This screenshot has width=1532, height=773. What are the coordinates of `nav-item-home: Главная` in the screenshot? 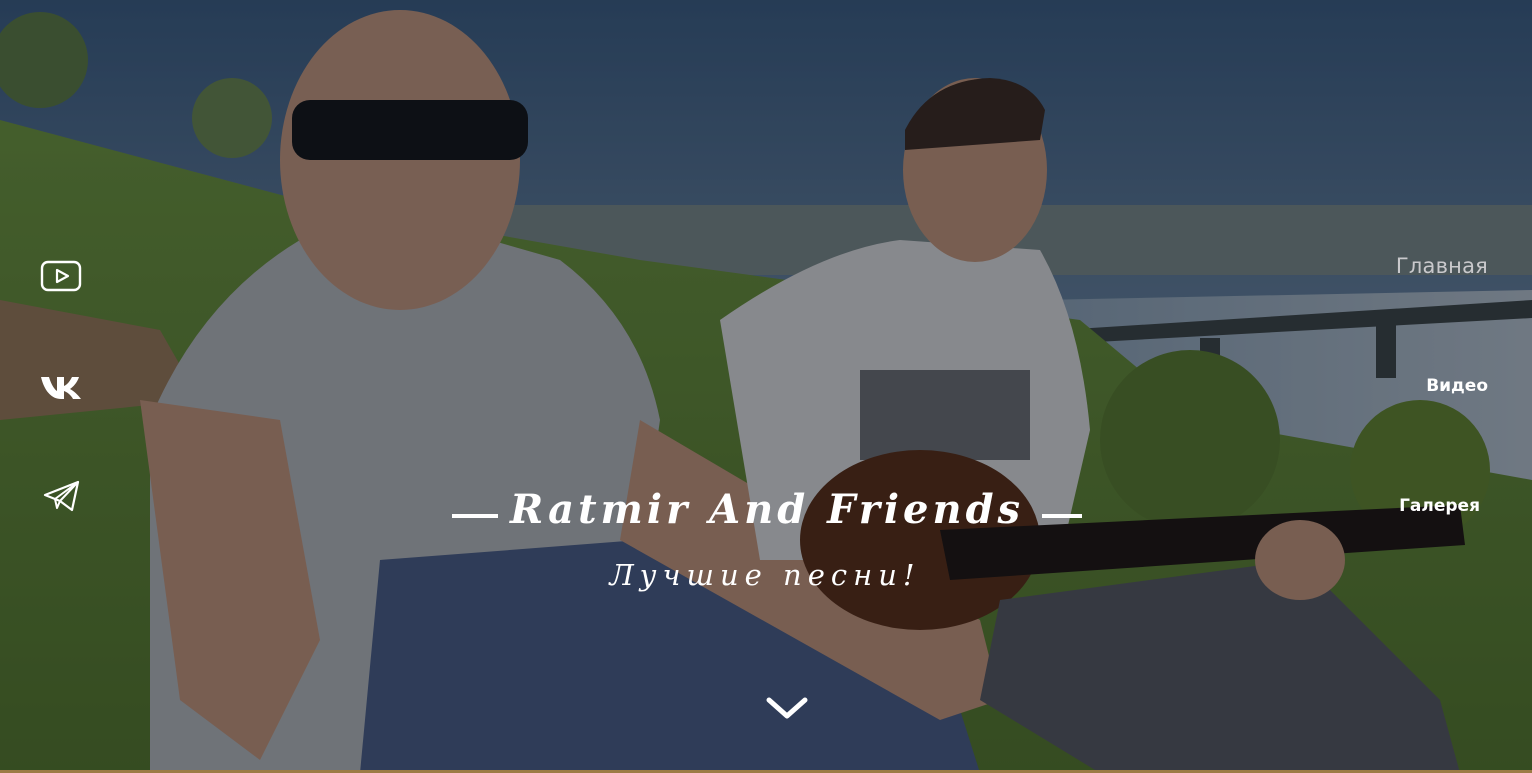 It's located at (1442, 266).